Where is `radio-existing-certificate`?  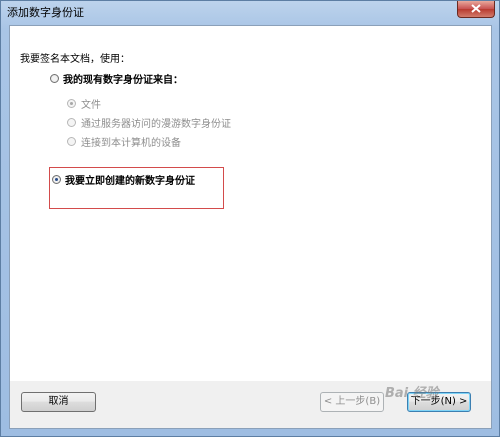 radio-existing-certificate is located at coordinates (54, 78).